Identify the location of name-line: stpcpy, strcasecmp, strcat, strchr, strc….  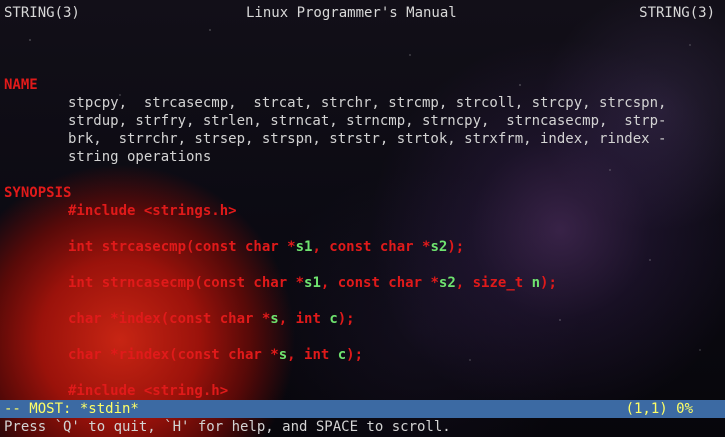
(367, 103).